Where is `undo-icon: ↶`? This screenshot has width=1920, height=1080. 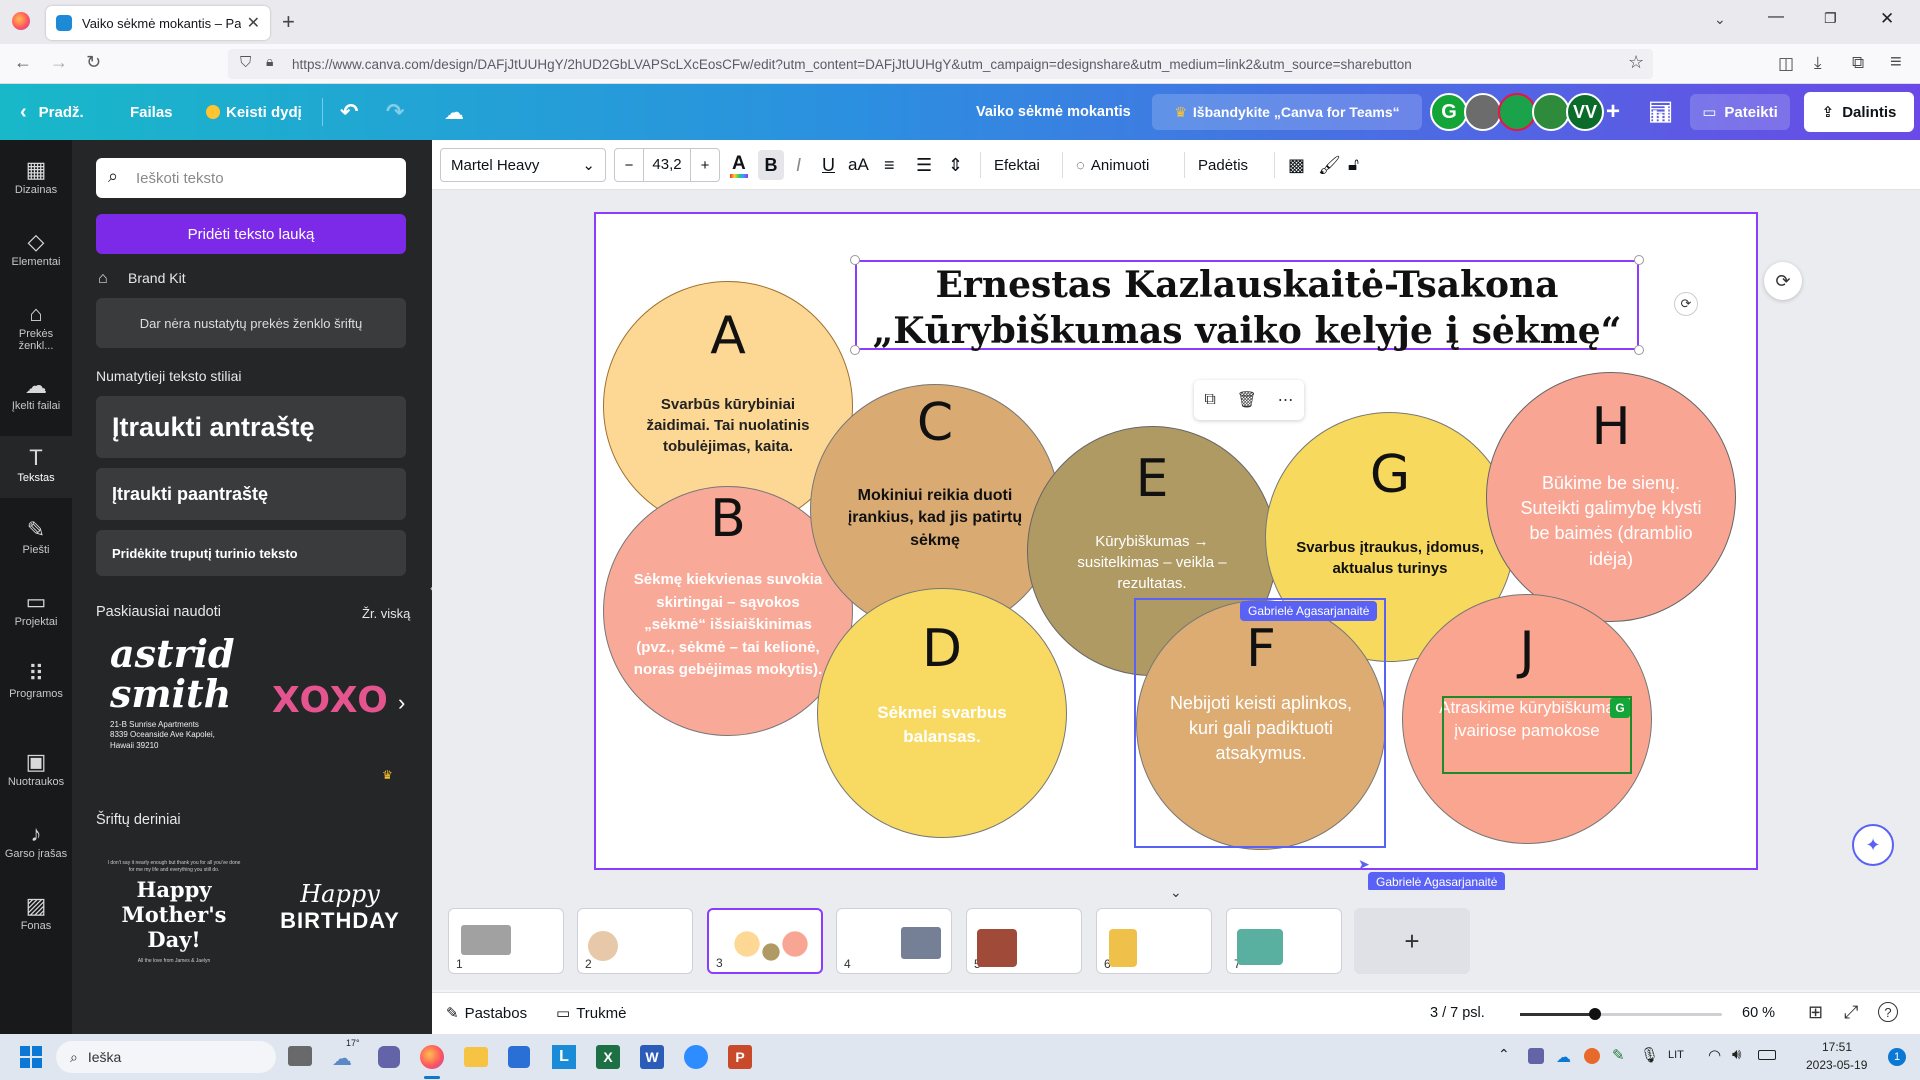
undo-icon: ↶ is located at coordinates (349, 112).